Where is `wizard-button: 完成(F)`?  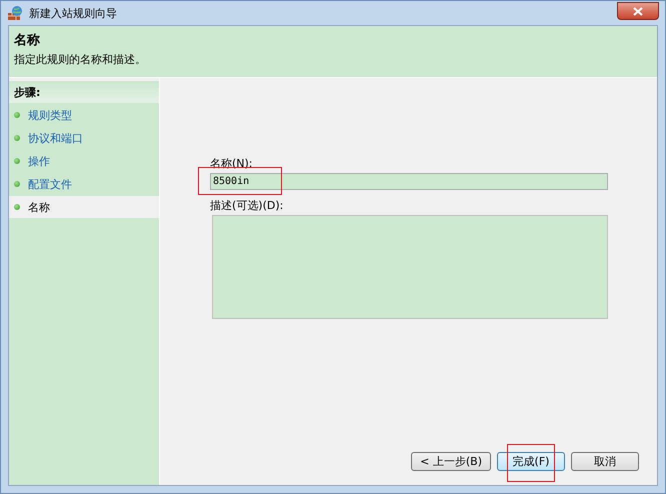
wizard-button: 完成(F) is located at coordinates (531, 461).